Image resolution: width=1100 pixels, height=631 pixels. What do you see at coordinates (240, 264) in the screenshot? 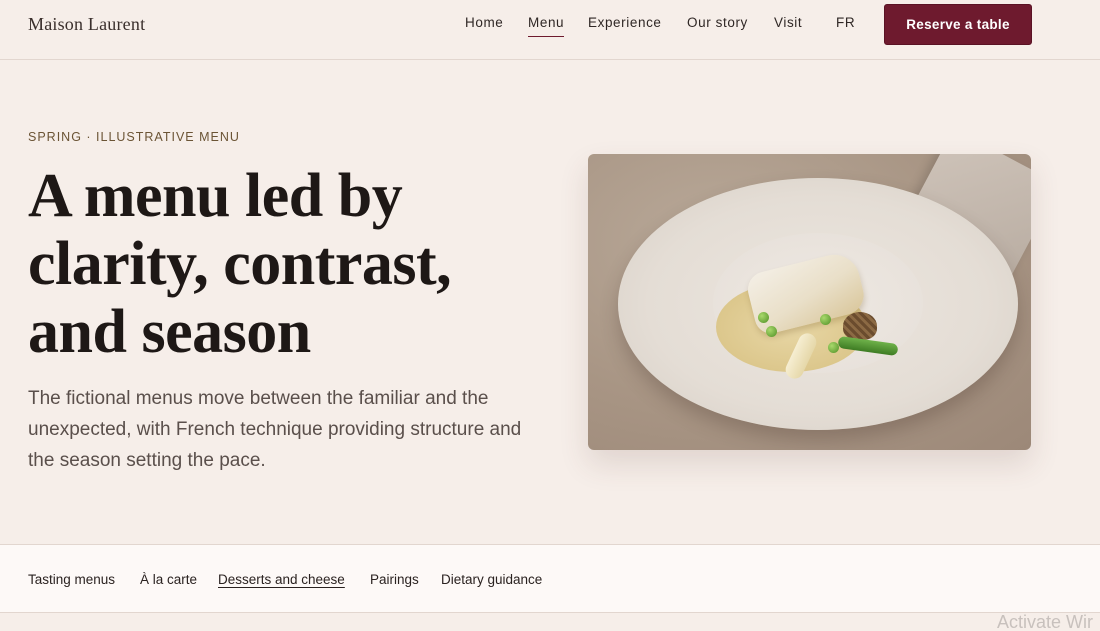
I see `headline-line-2: clarity, contrast,` at bounding box center [240, 264].